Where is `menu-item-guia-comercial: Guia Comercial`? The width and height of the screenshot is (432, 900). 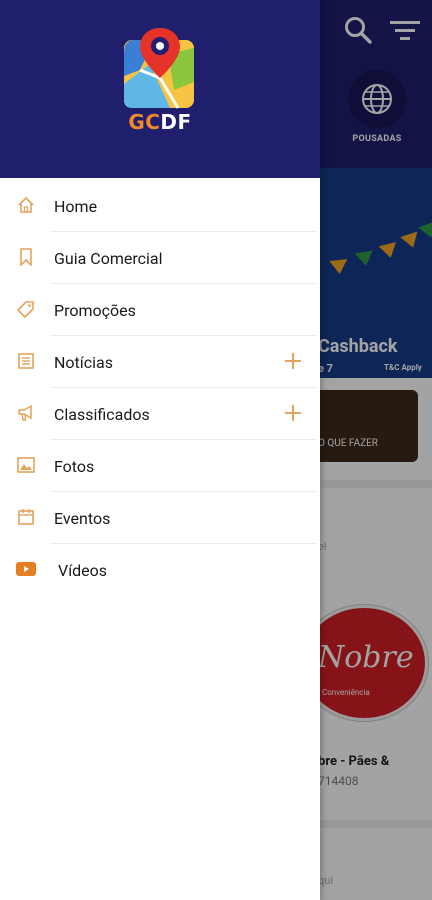
menu-item-guia-comercial: Guia Comercial is located at coordinates (160, 258).